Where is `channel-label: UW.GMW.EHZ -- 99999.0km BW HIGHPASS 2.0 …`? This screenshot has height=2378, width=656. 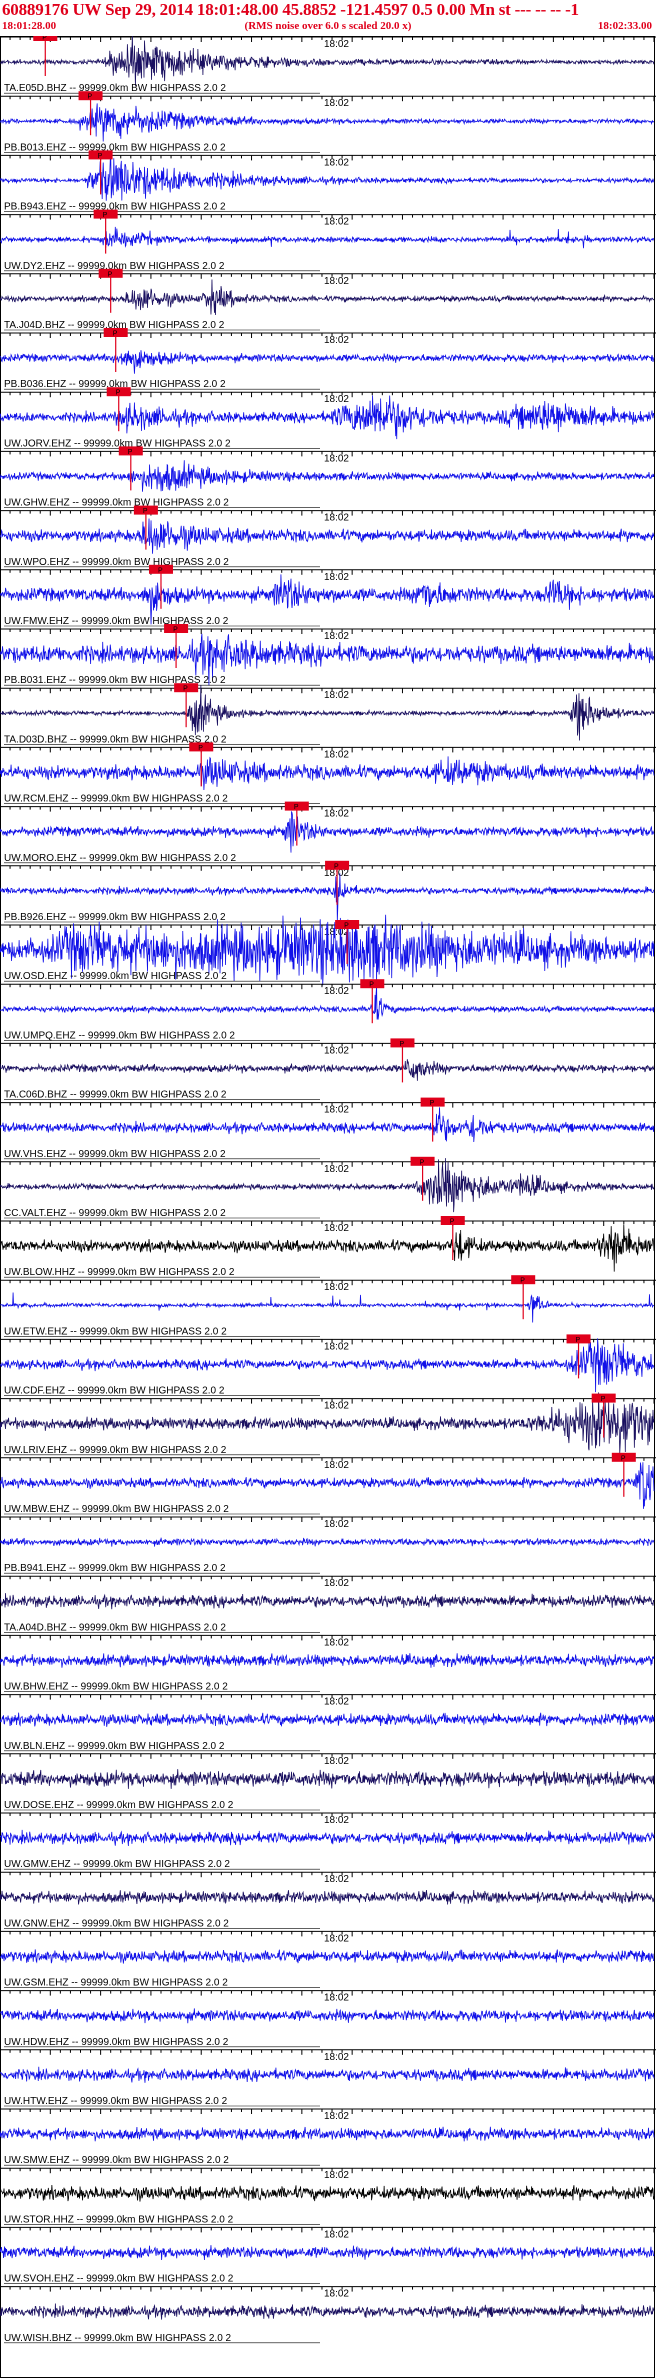
channel-label: UW.GMW.EHZ -- 99999.0km BW HIGHPASS 2.0 … is located at coordinates (117, 1864).